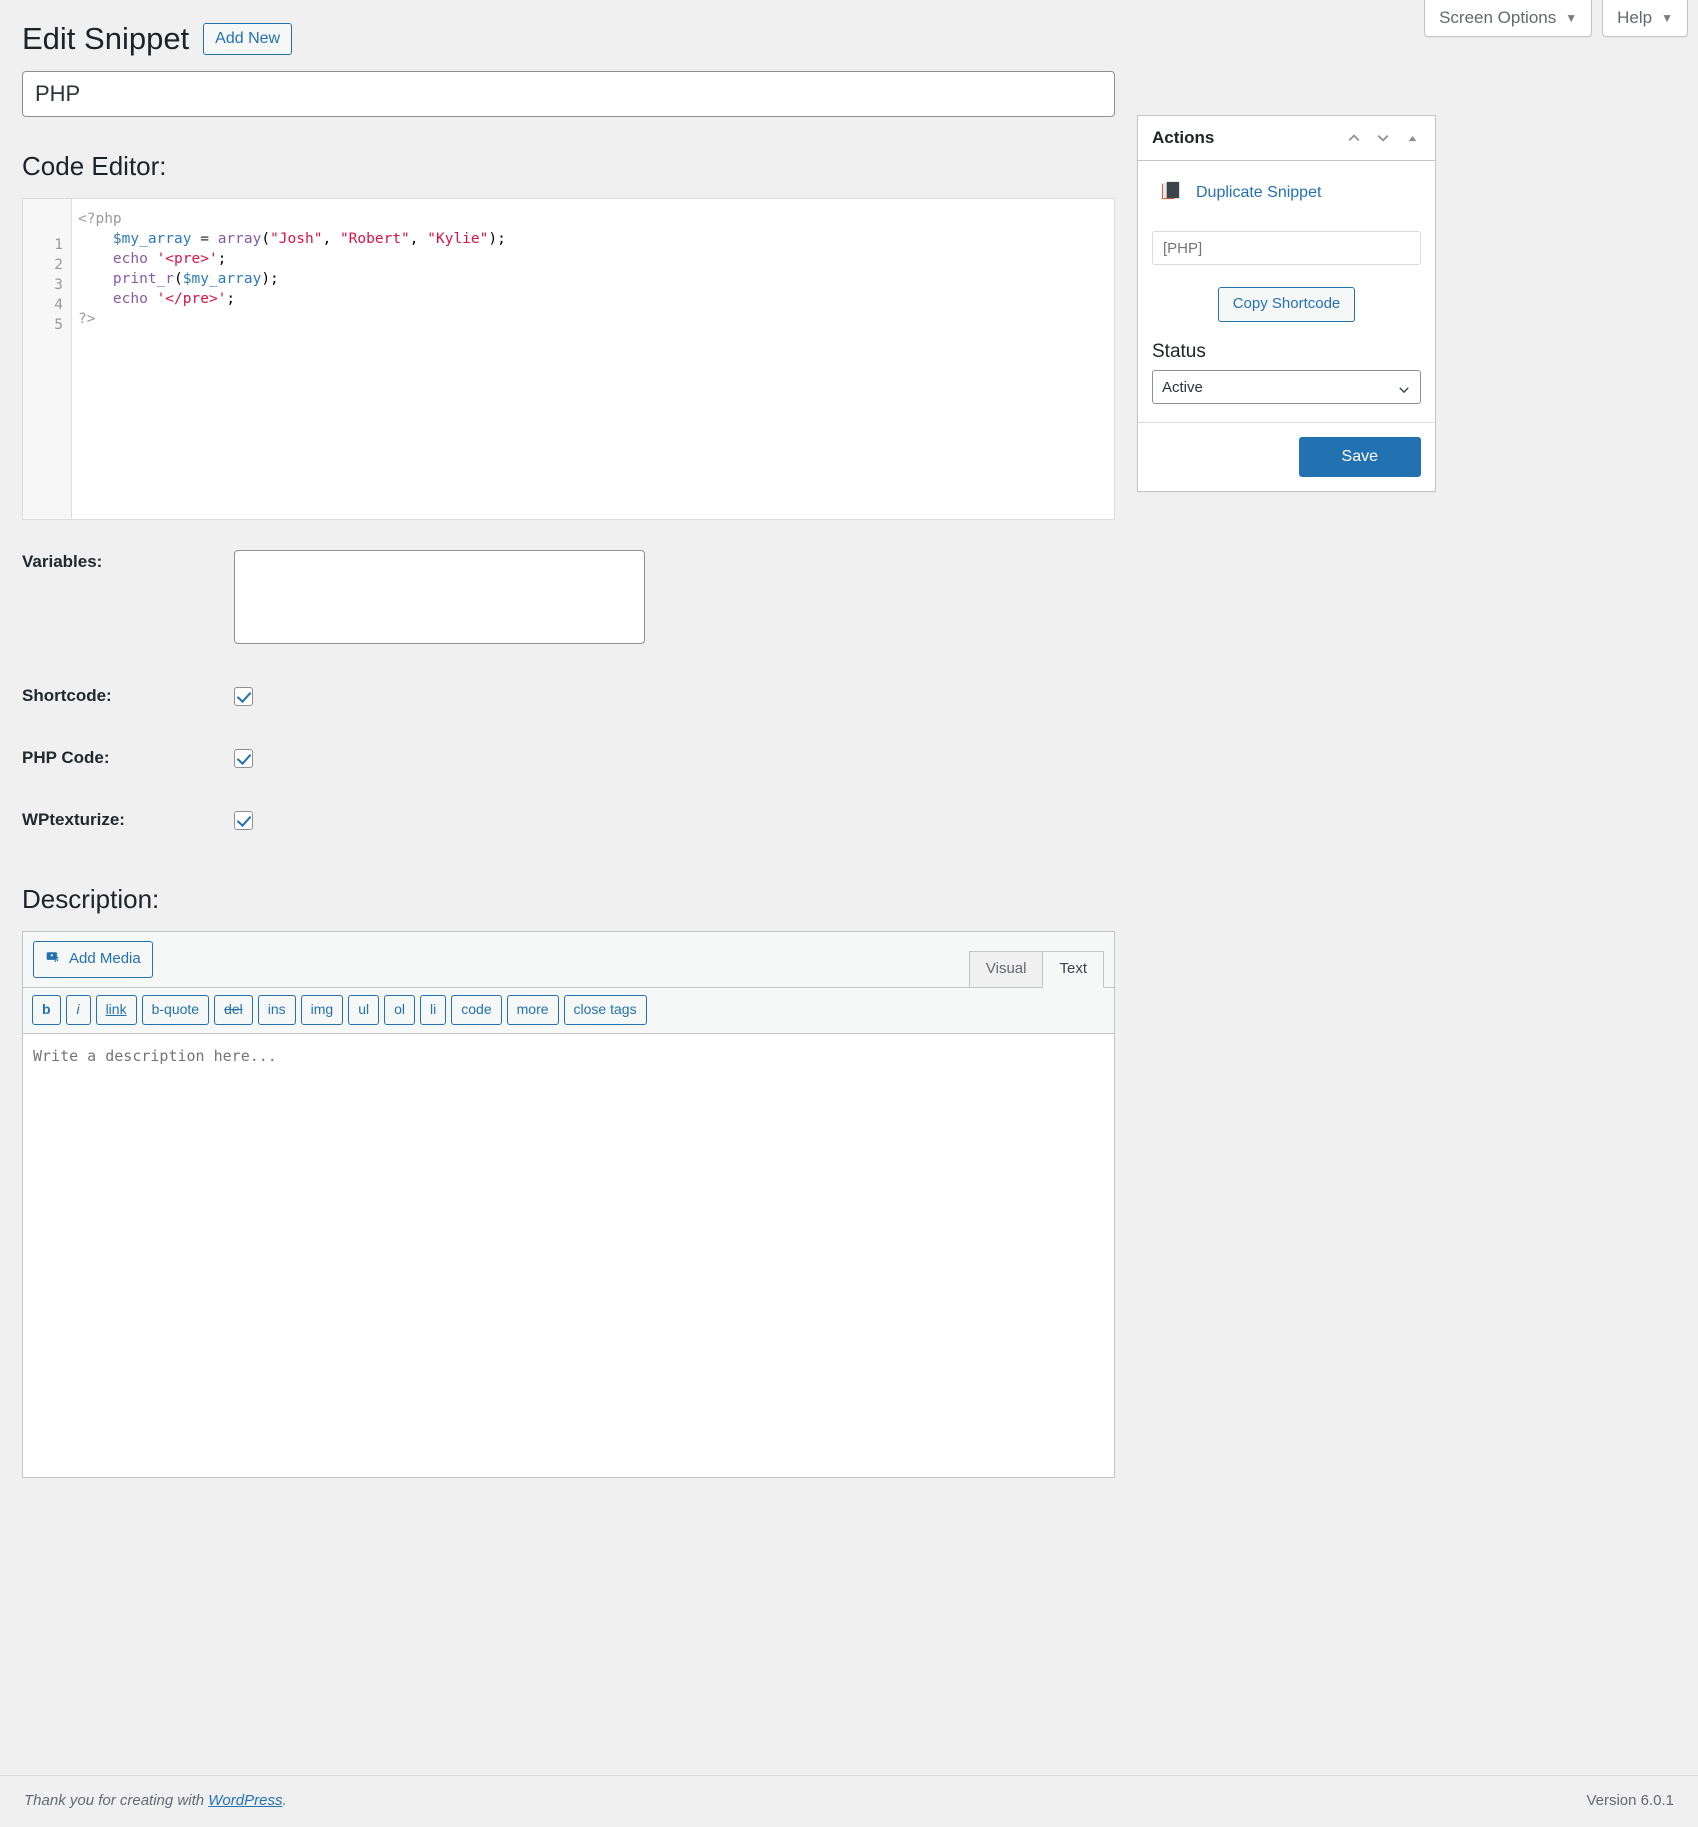  I want to click on snippet-title-input, so click(568, 94).